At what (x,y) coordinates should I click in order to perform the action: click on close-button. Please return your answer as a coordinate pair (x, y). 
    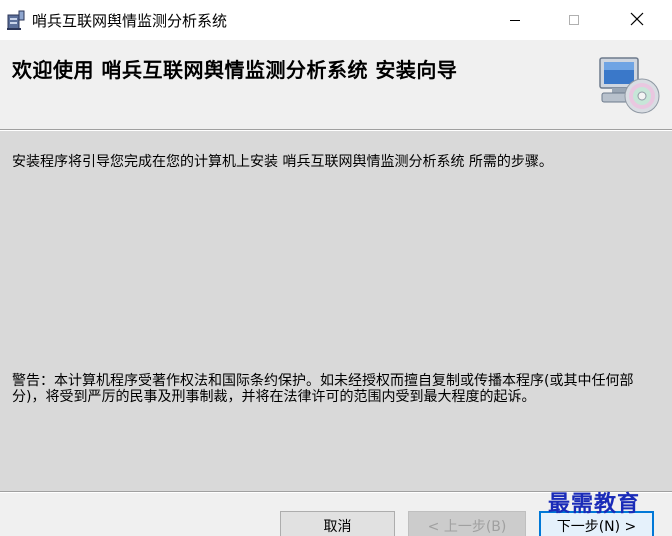
    Looking at the image, I should click on (637, 20).